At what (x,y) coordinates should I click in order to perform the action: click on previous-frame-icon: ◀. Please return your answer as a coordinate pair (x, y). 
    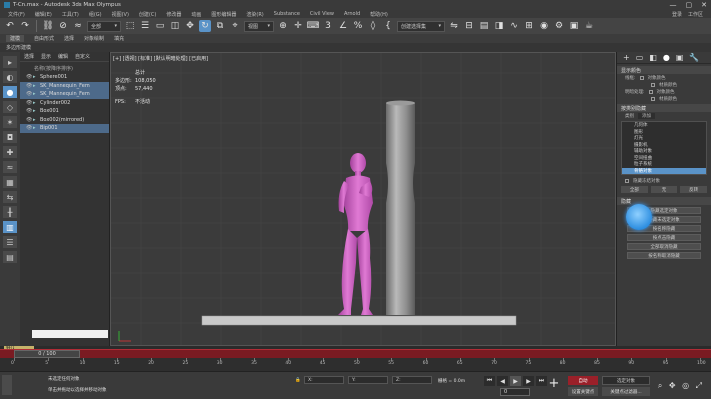
    Looking at the image, I should click on (502, 381).